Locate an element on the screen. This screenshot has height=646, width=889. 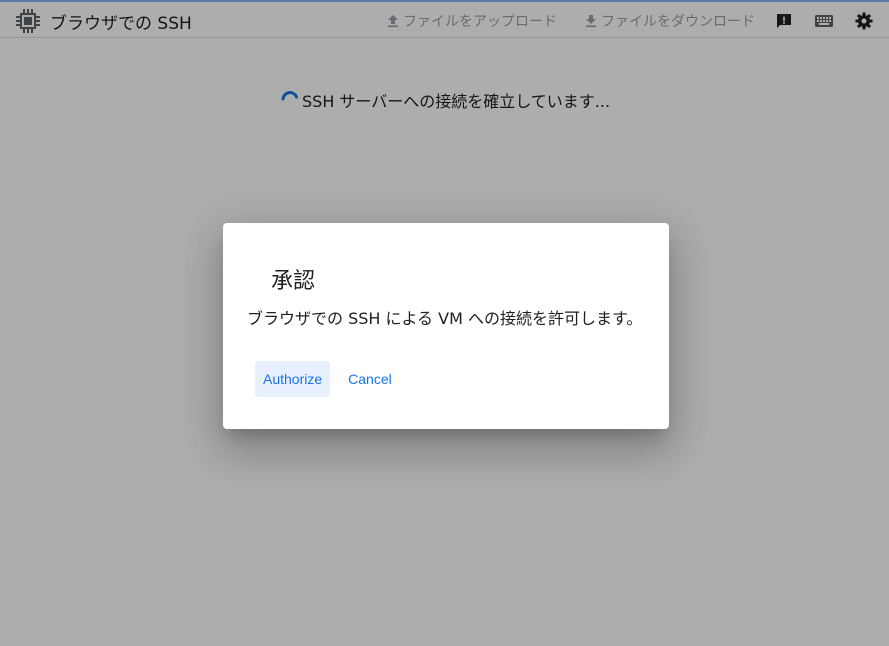
dialog-title: 承認 is located at coordinates (293, 281).